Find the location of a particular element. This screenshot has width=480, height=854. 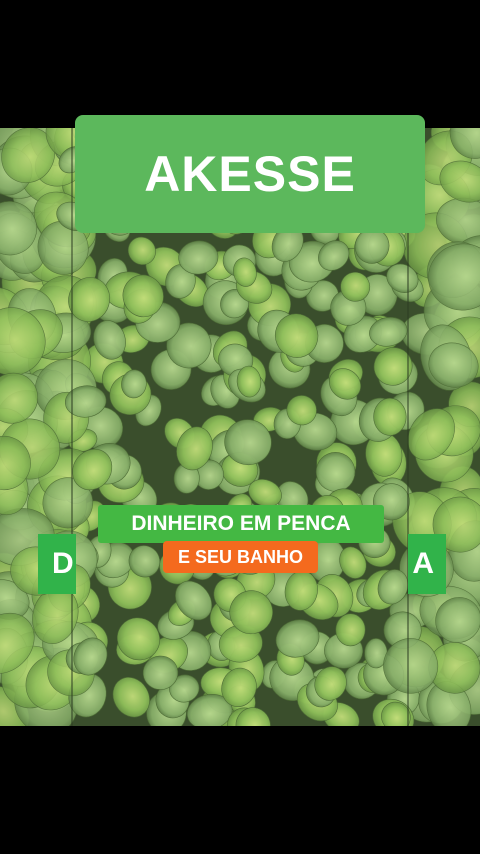

side-caption-right: A is located at coordinates (427, 564).